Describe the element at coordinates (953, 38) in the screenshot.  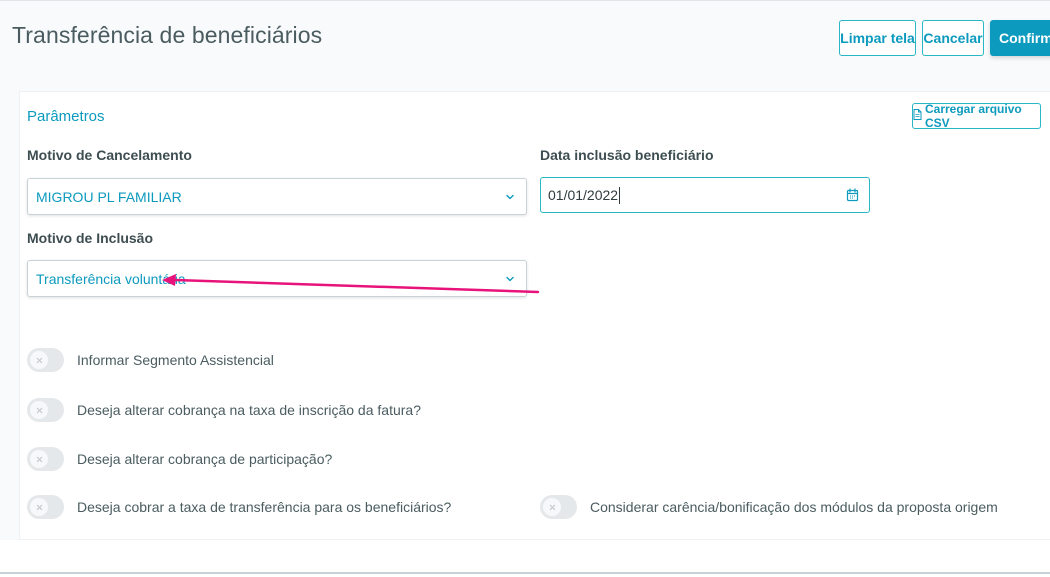
I see `cancel-button: Cancelar` at that location.